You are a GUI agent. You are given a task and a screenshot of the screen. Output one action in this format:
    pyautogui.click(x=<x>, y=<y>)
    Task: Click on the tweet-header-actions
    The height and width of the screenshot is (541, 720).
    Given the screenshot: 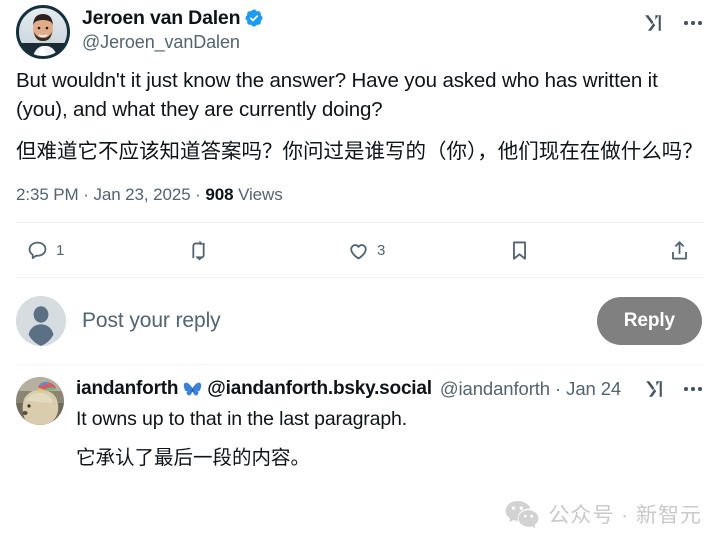 What is the action you would take?
    pyautogui.click(x=673, y=20)
    